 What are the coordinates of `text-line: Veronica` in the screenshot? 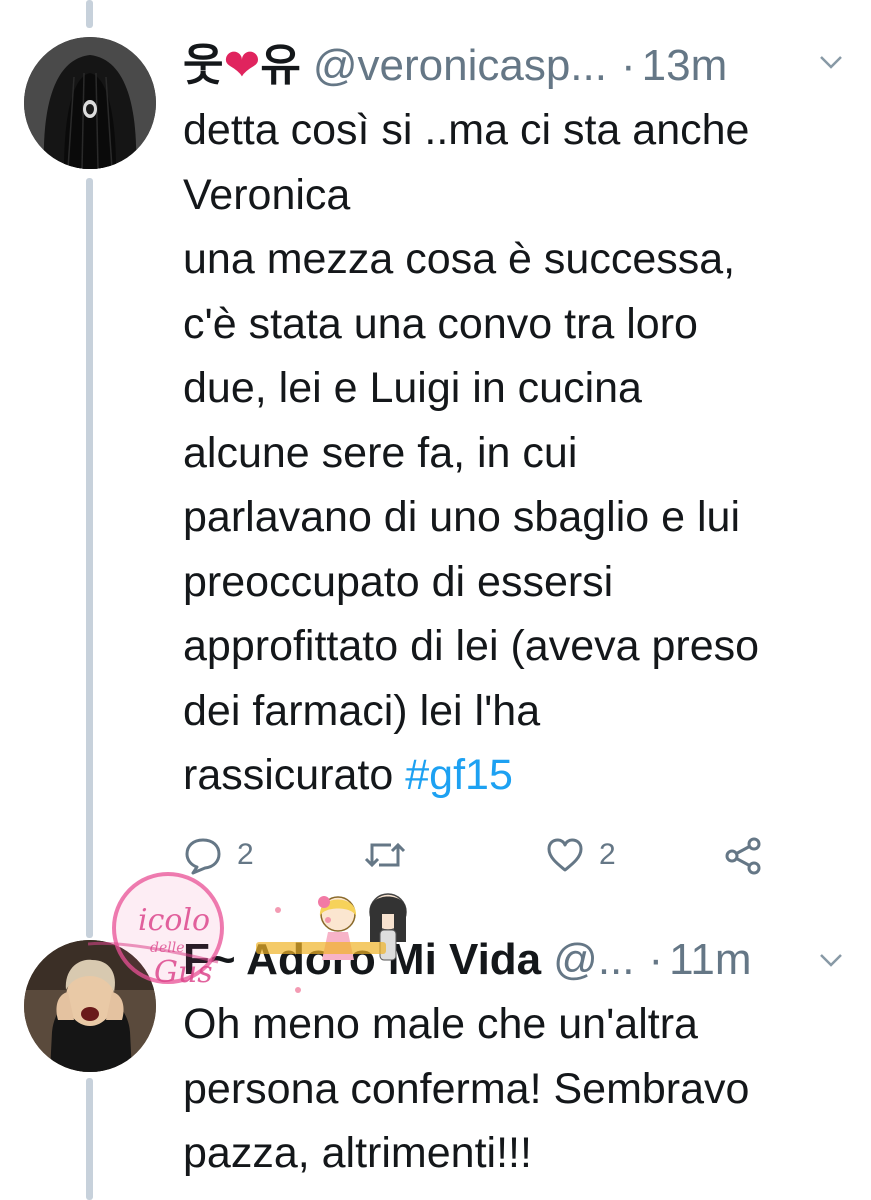 It's located at (267, 194).